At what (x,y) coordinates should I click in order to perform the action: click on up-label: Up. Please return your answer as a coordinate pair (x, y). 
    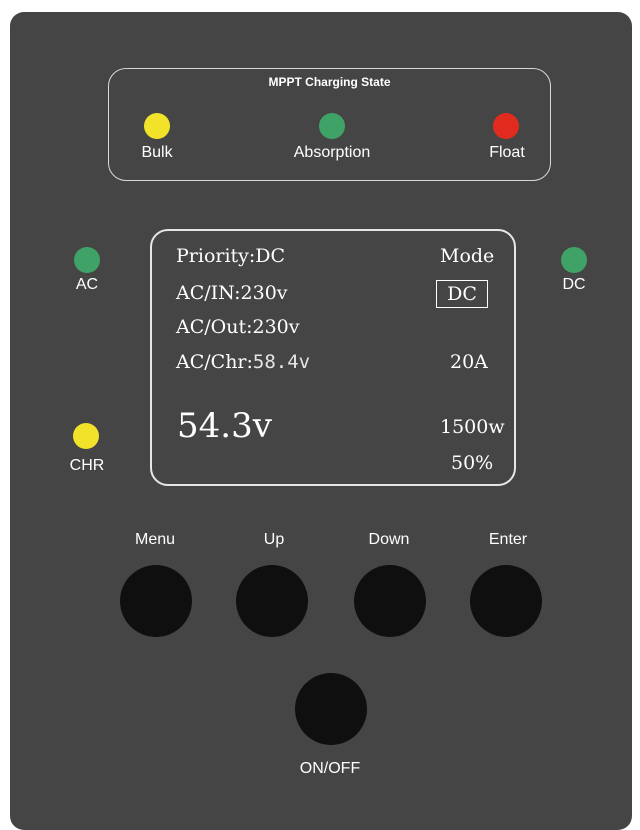
    Looking at the image, I should click on (274, 539).